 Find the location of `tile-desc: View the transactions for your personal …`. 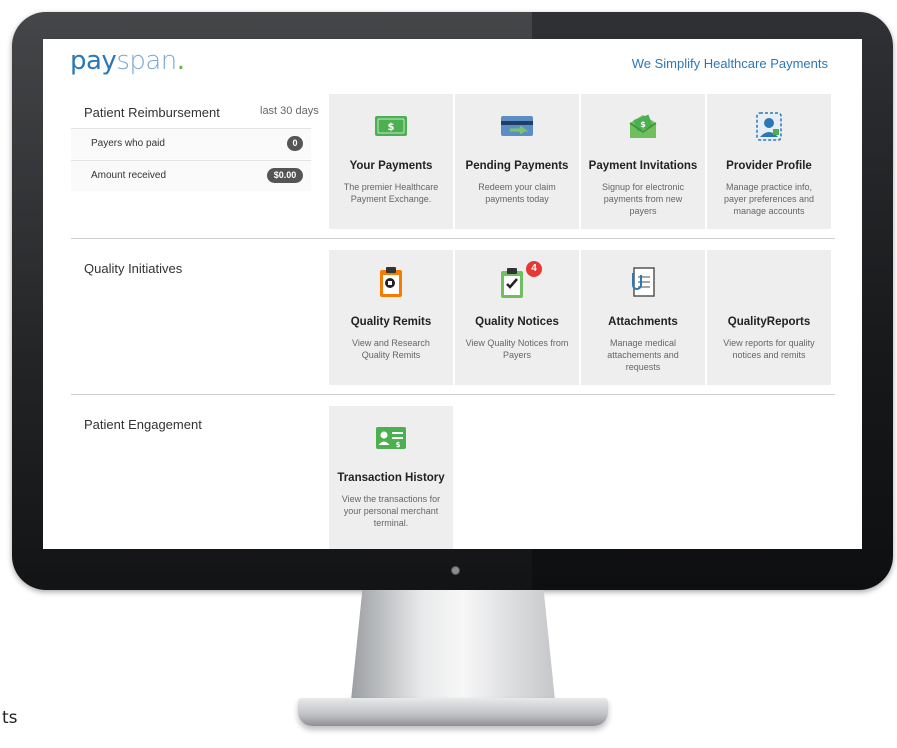

tile-desc: View the transactions for your personal … is located at coordinates (391, 511).